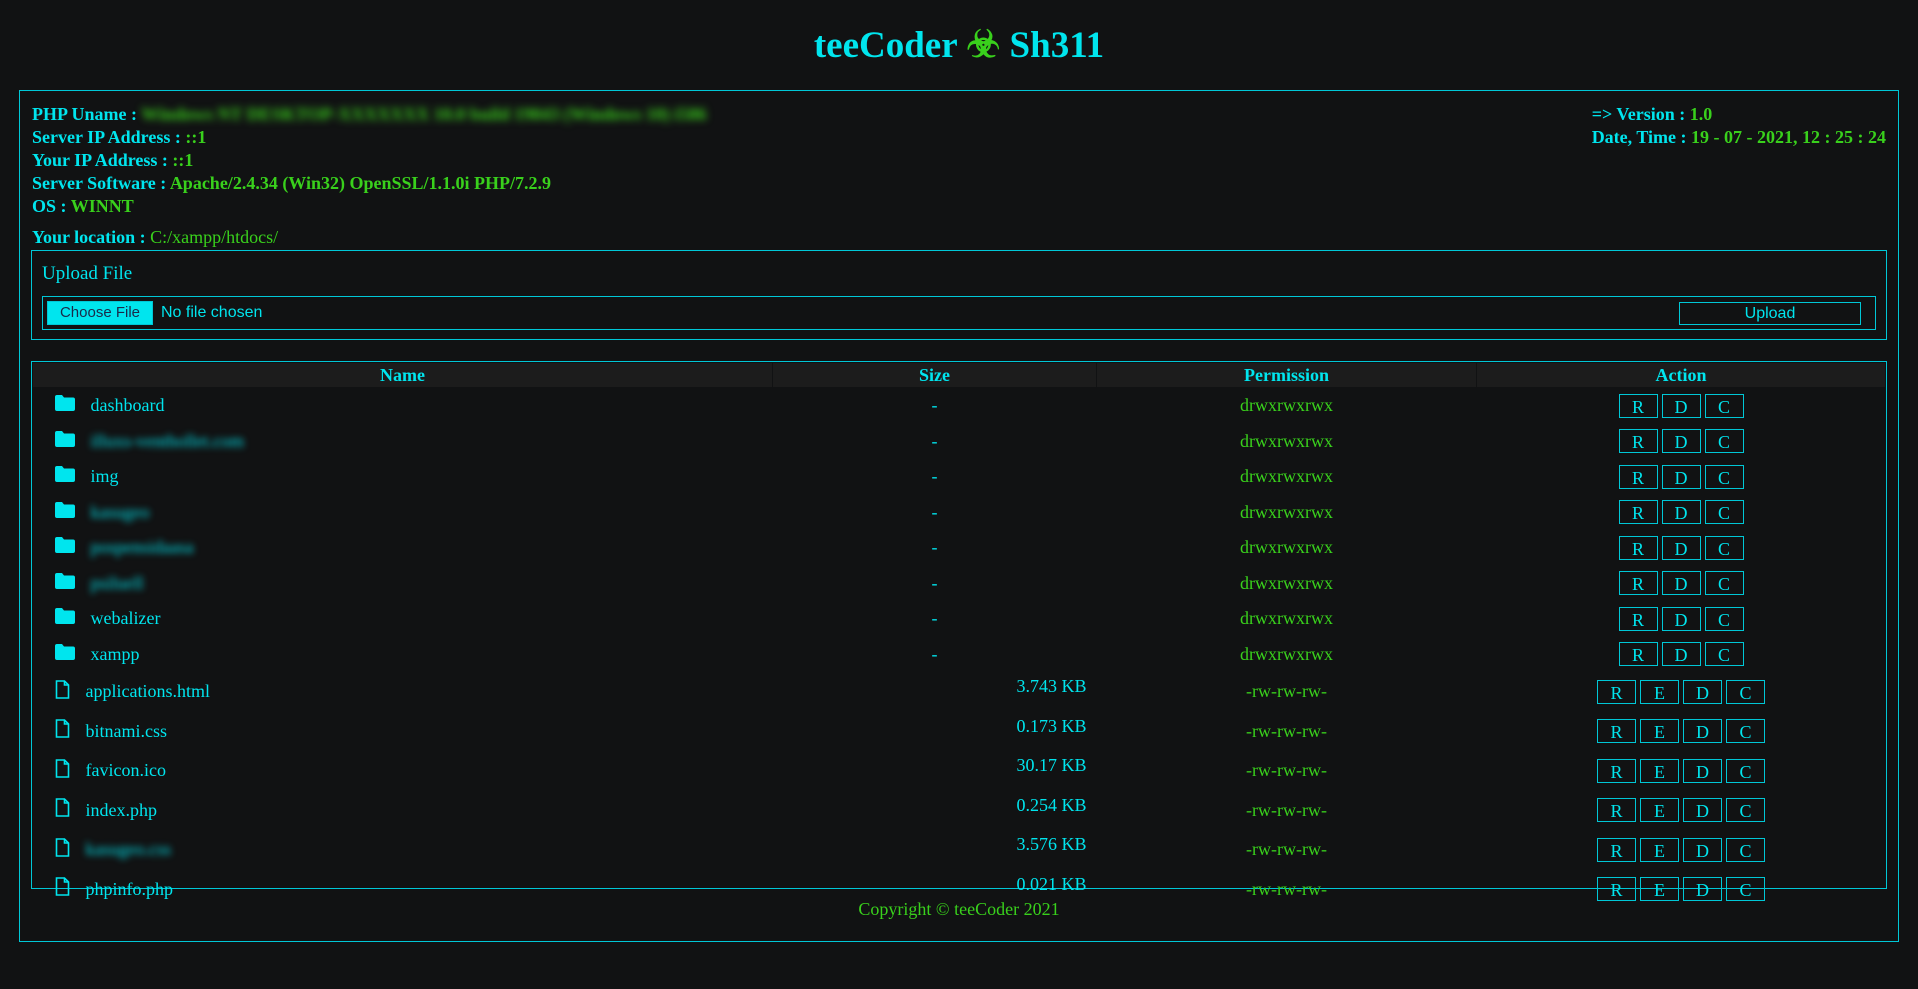 The width and height of the screenshot is (1918, 989). What do you see at coordinates (130, 889) in the screenshot?
I see `file-link: phpinfo.php` at bounding box center [130, 889].